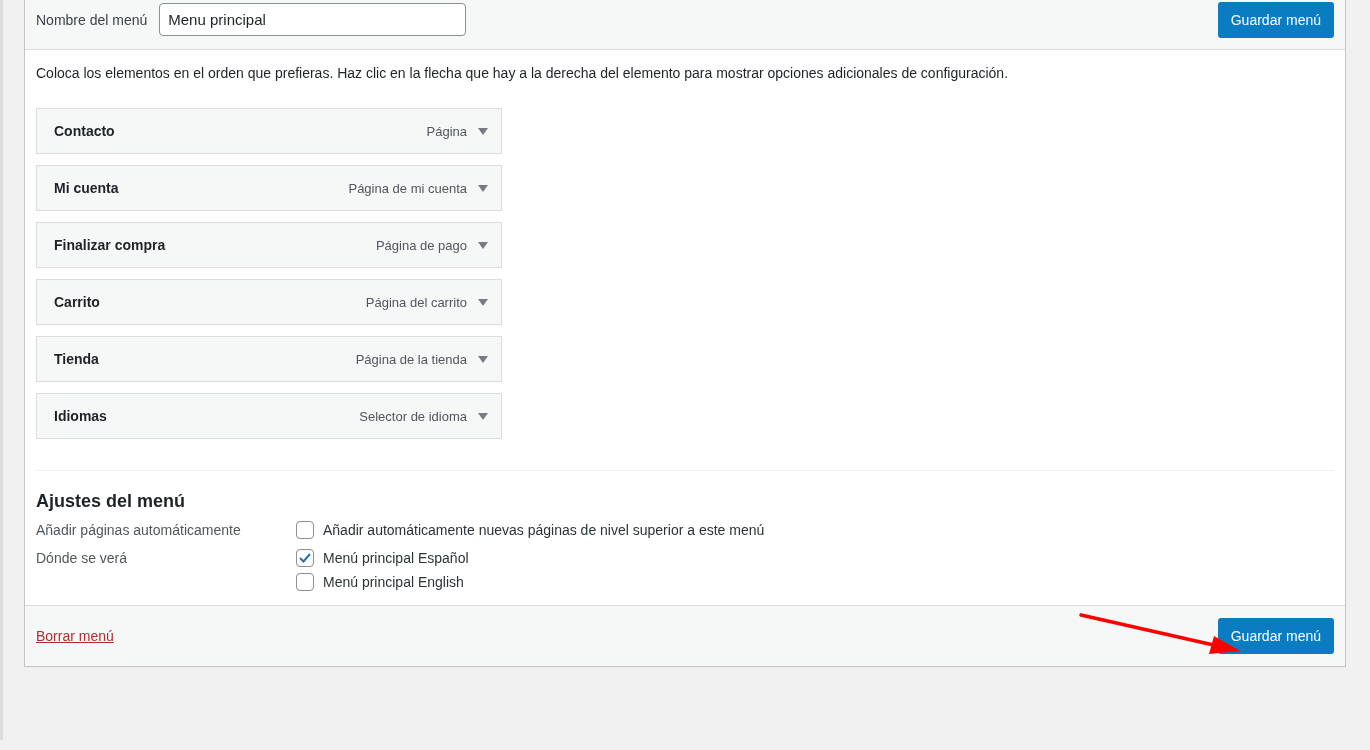  I want to click on menu-item-title: Carrito, so click(77, 302).